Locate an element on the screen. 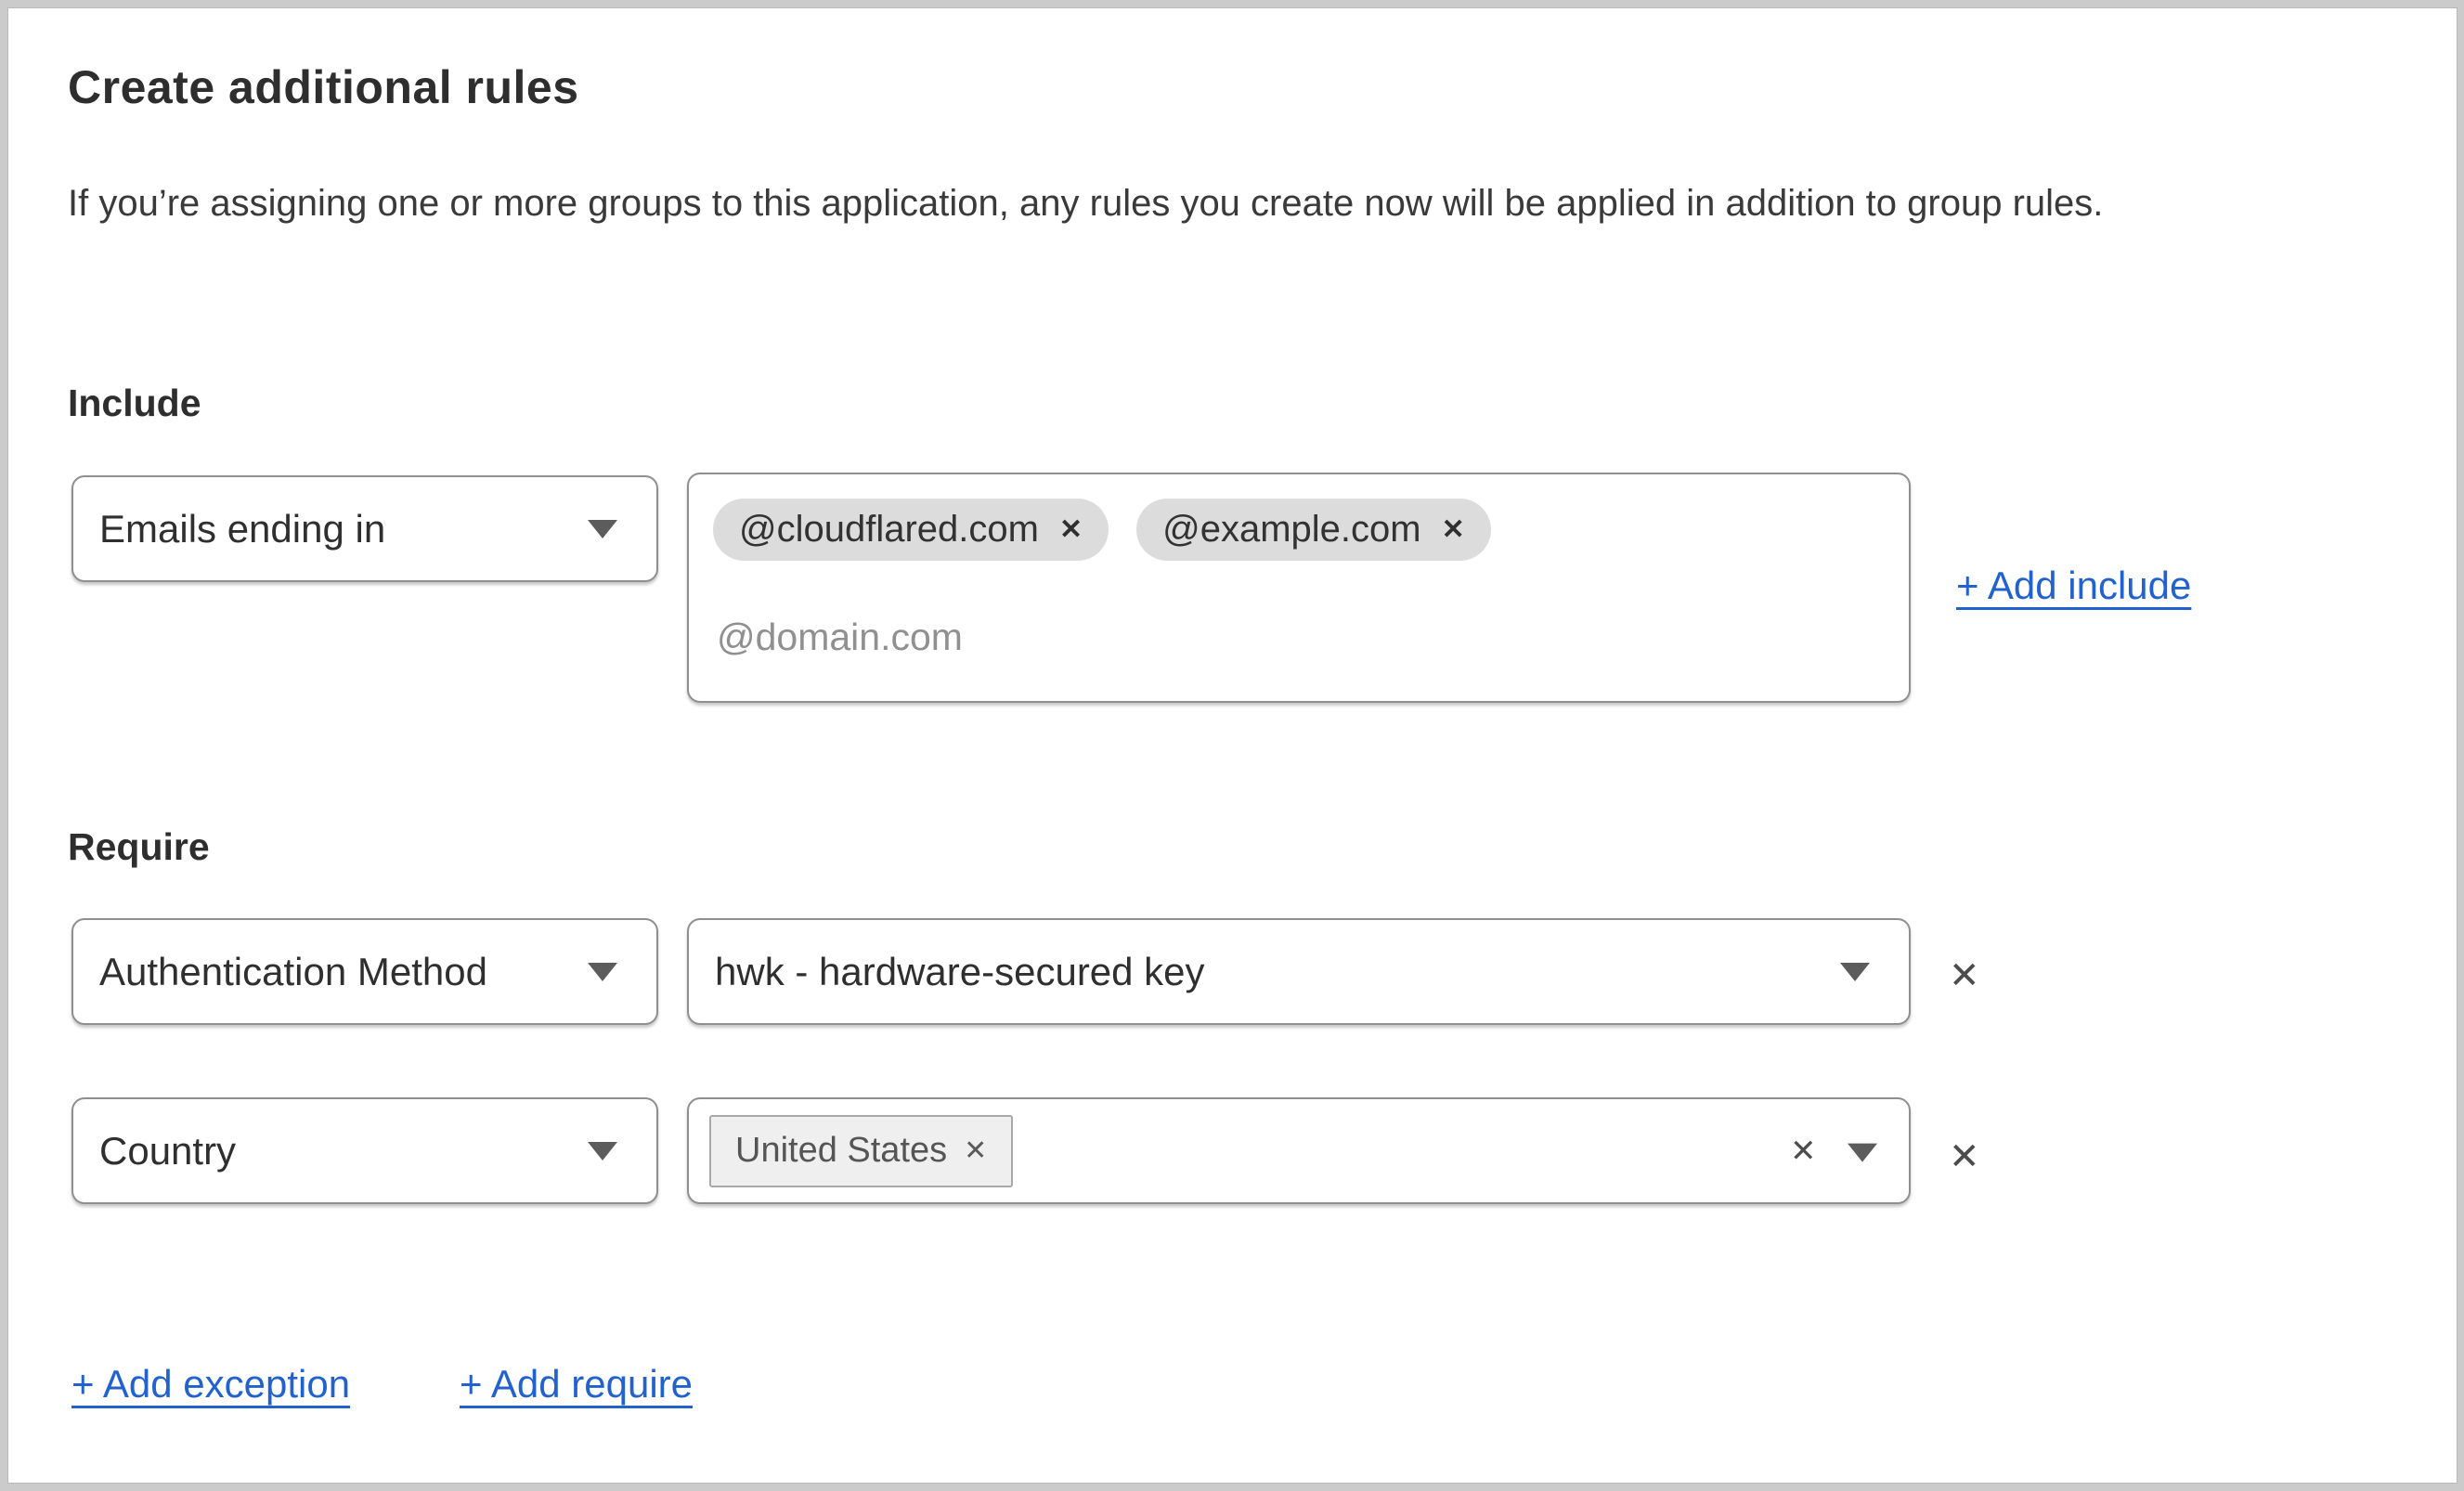  require-rule-field-dropdown: Authentication Method is located at coordinates (364, 972).